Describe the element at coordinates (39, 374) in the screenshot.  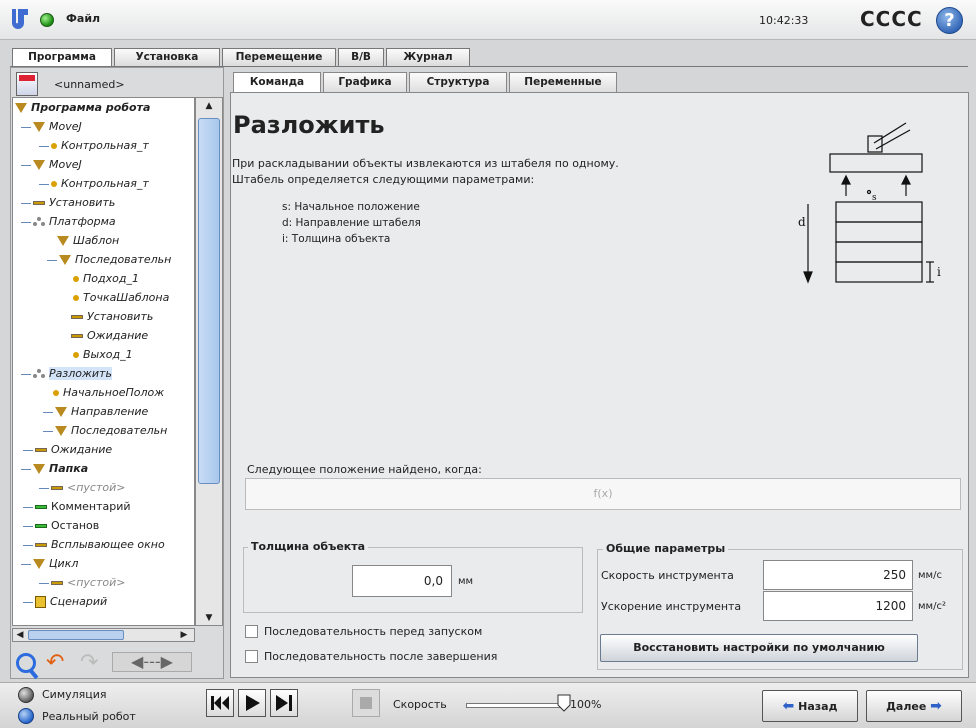
I see `pallet-icon` at that location.